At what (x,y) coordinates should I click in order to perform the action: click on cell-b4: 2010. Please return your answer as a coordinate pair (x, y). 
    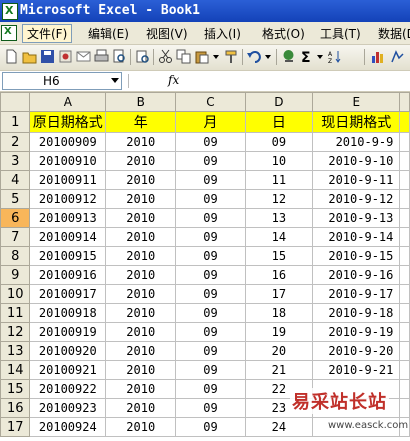
    Looking at the image, I should click on (141, 180).